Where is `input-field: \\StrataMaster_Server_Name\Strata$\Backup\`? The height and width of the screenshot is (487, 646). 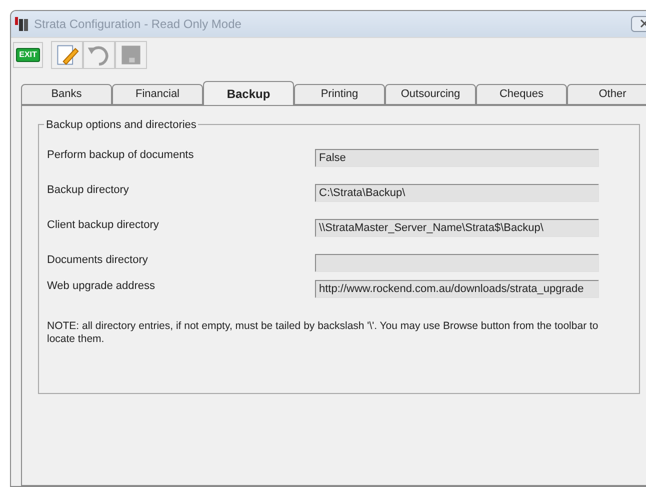 input-field: \\StrataMaster_Server_Name\Strata$\Backup\ is located at coordinates (457, 228).